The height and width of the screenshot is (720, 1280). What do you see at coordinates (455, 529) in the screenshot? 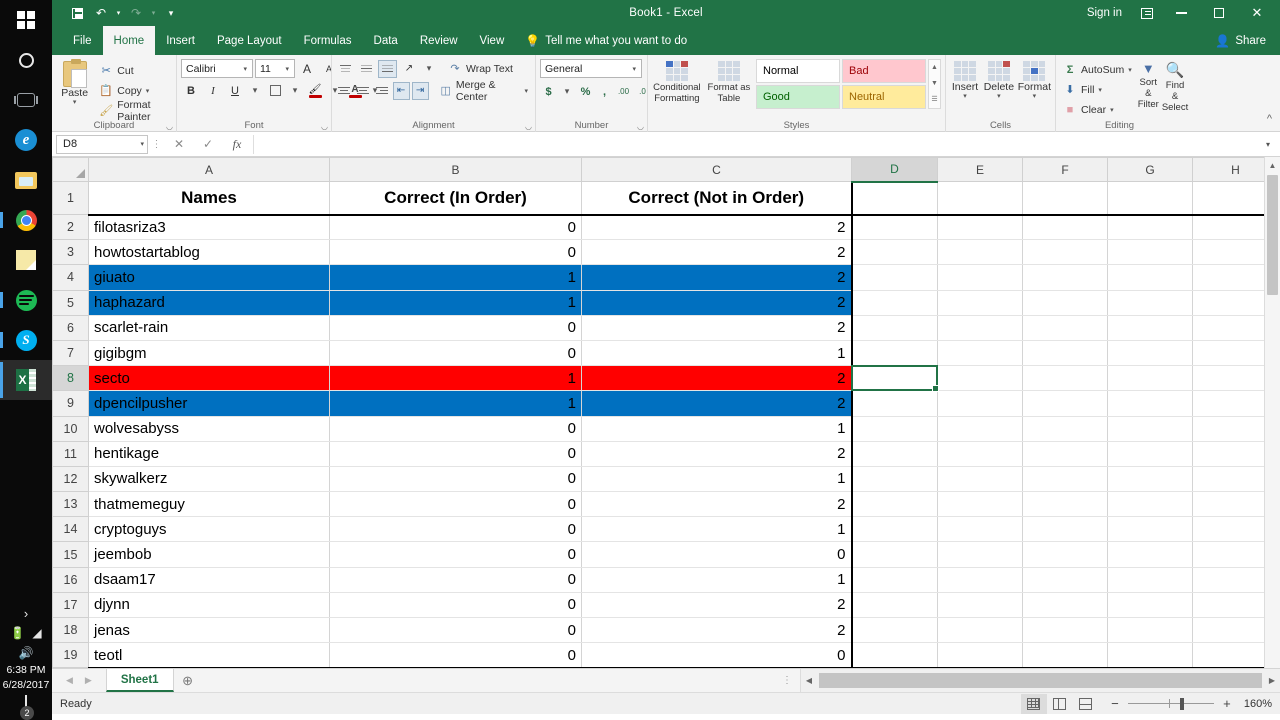
I see `cell-b14: 0` at bounding box center [455, 529].